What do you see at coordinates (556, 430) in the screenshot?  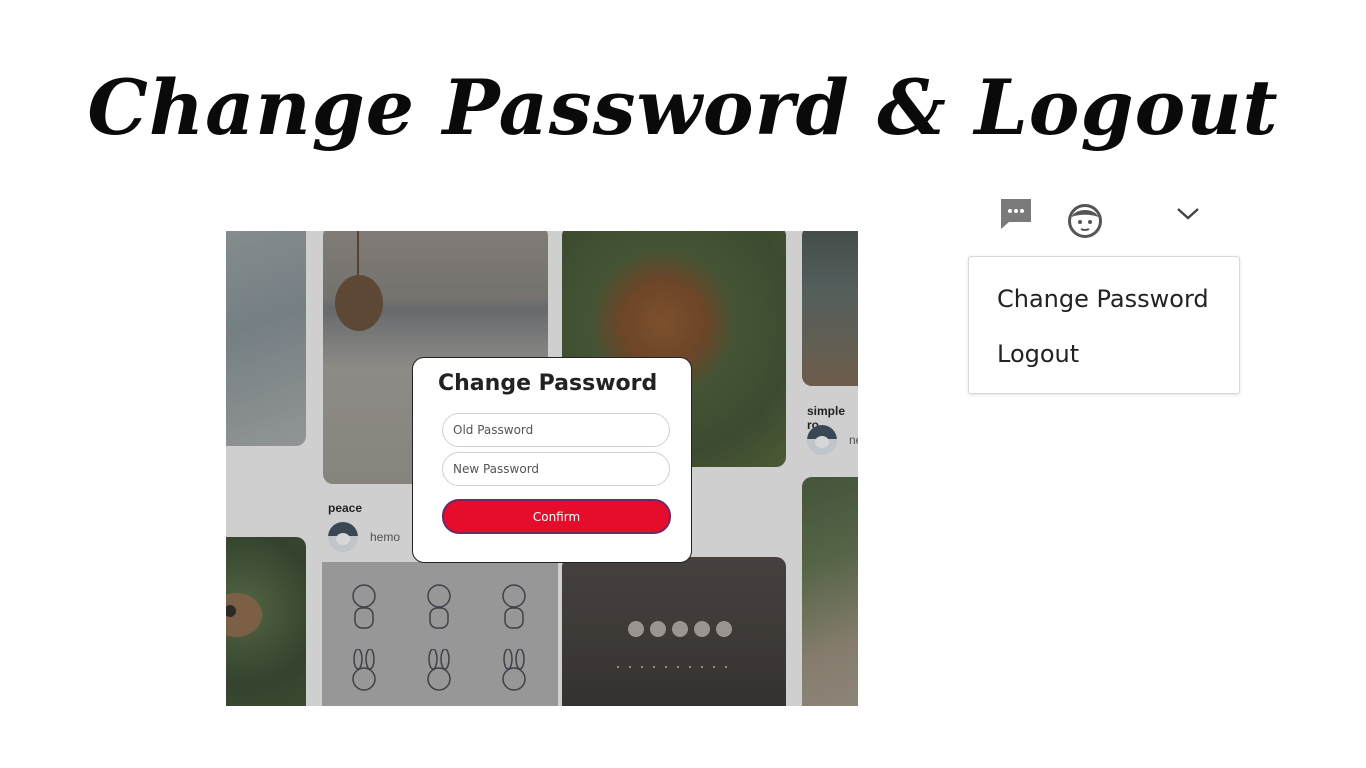 I see `old-password-input` at bounding box center [556, 430].